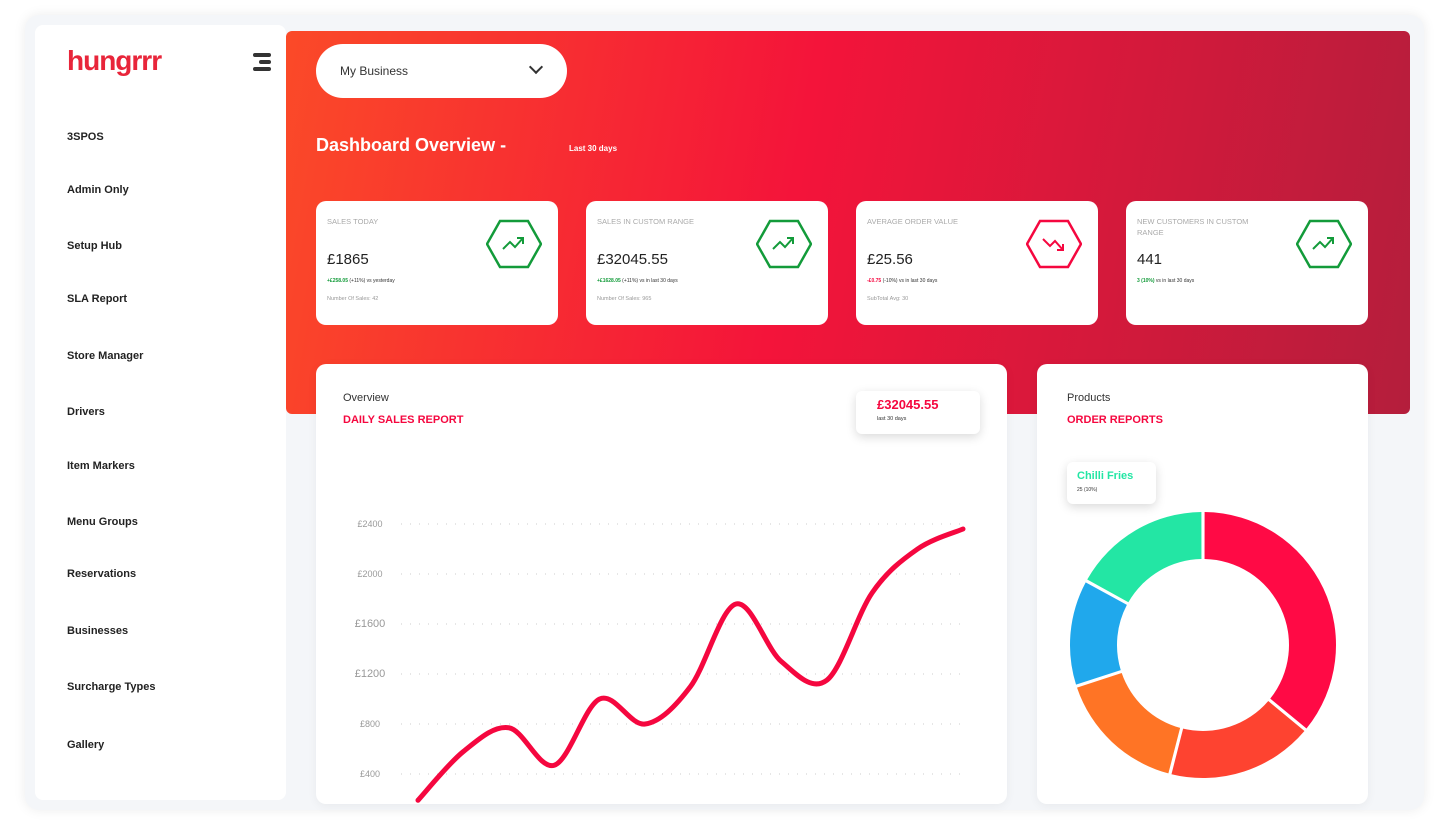 This screenshot has width=1441, height=834. I want to click on card-change: -£0.75 (-10%) vs in last 30 days, so click(902, 281).